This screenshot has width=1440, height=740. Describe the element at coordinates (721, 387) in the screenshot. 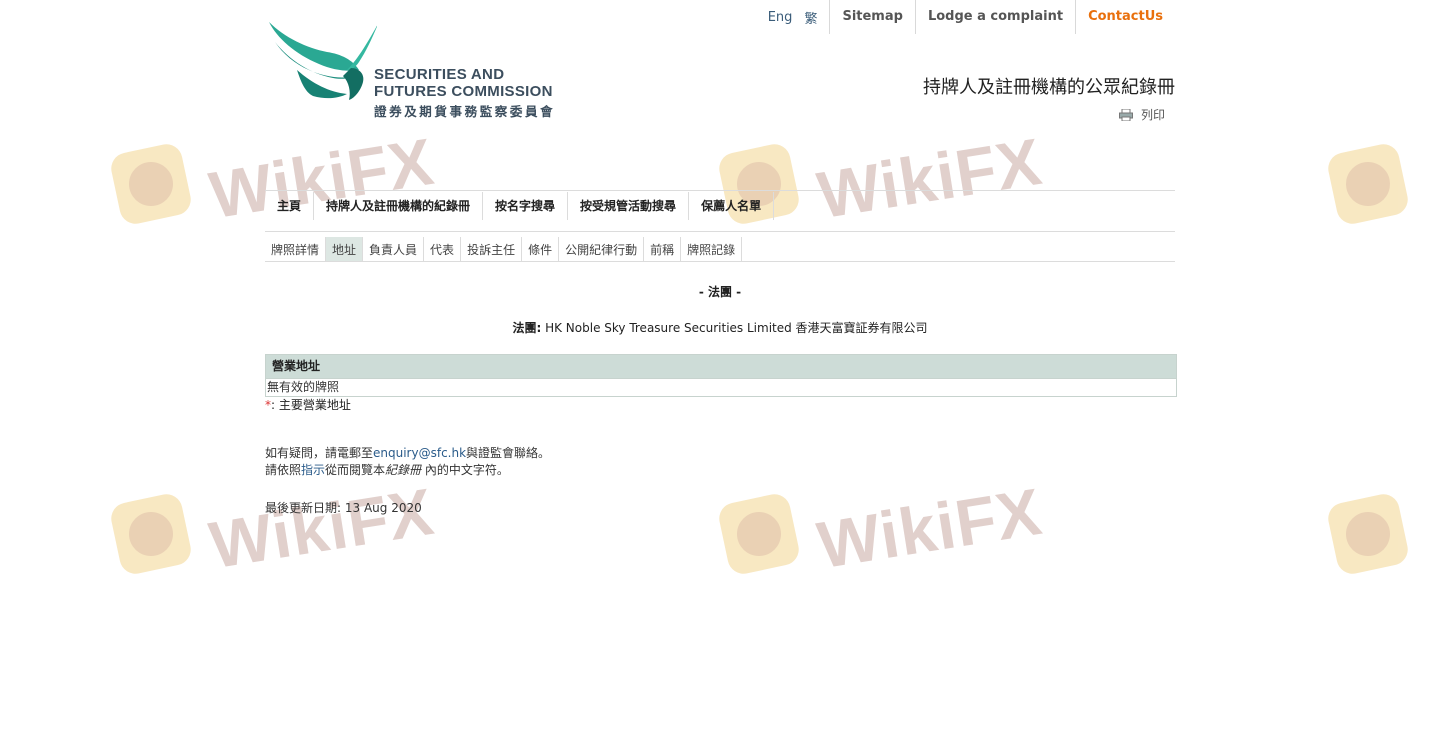

I see `address-table-row: 無有效的牌照` at that location.